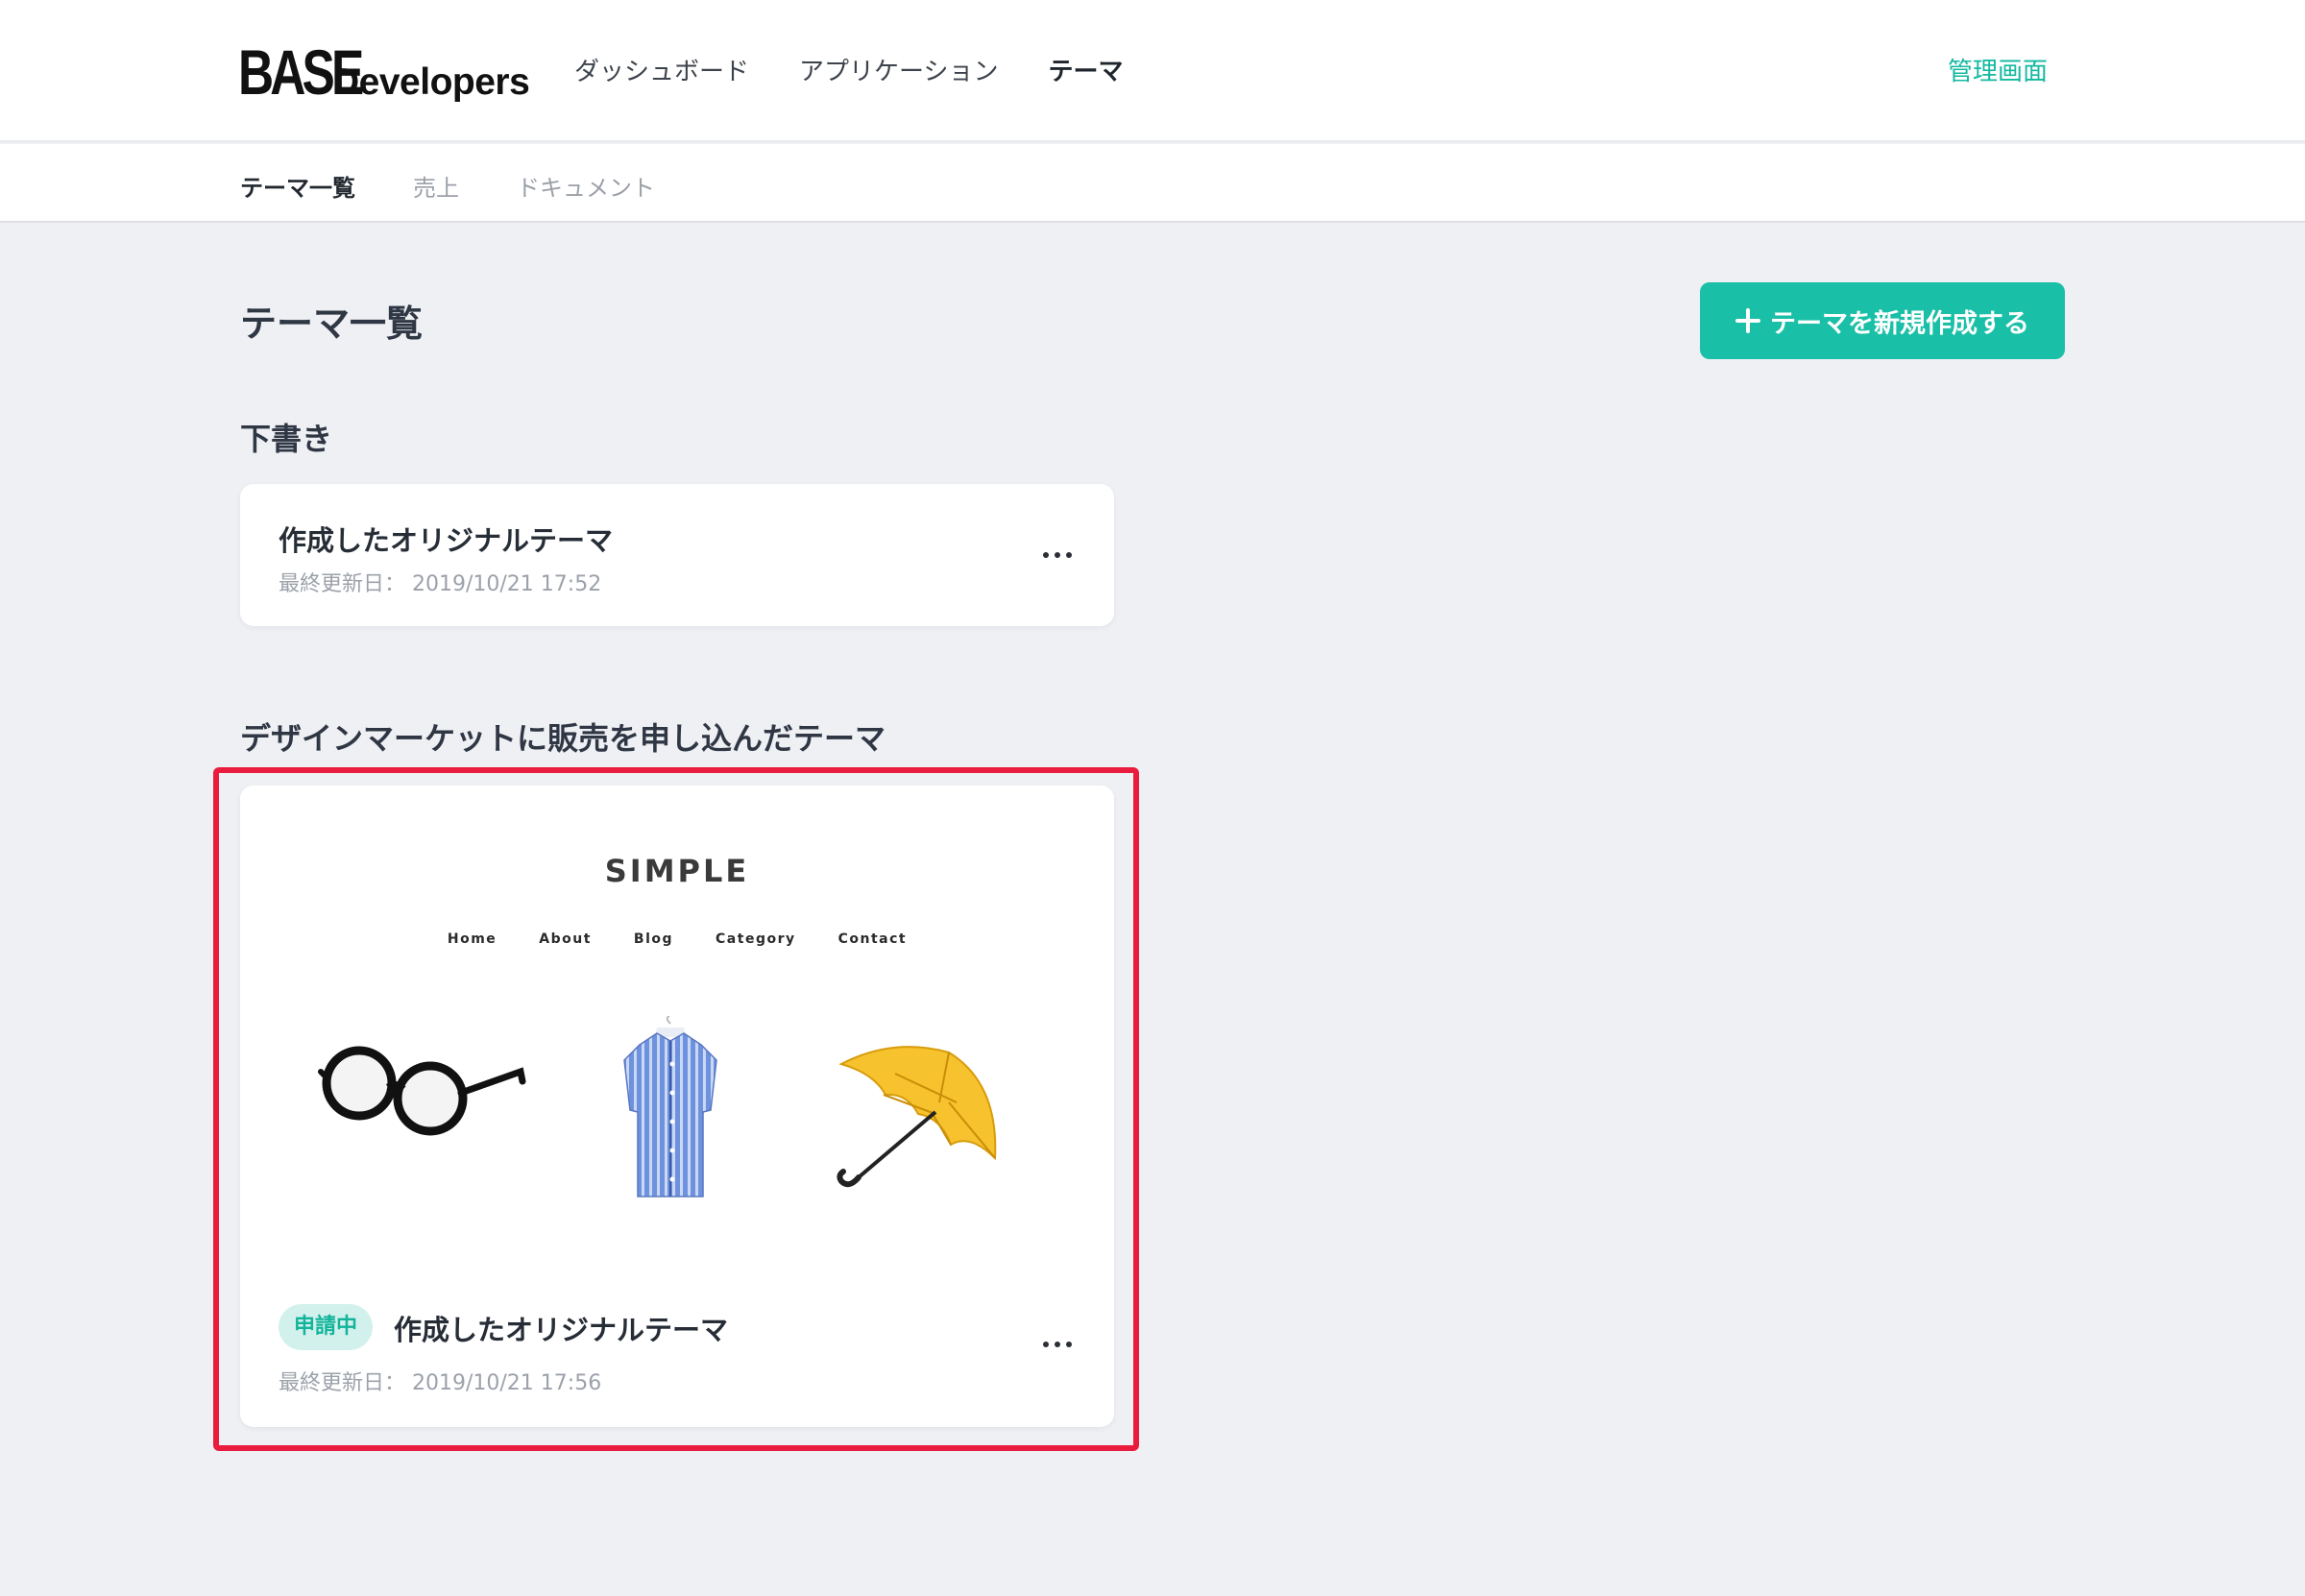 The width and height of the screenshot is (2305, 1596). I want to click on draft-theme-title: 作成したオリジナルテーマ, so click(446, 540).